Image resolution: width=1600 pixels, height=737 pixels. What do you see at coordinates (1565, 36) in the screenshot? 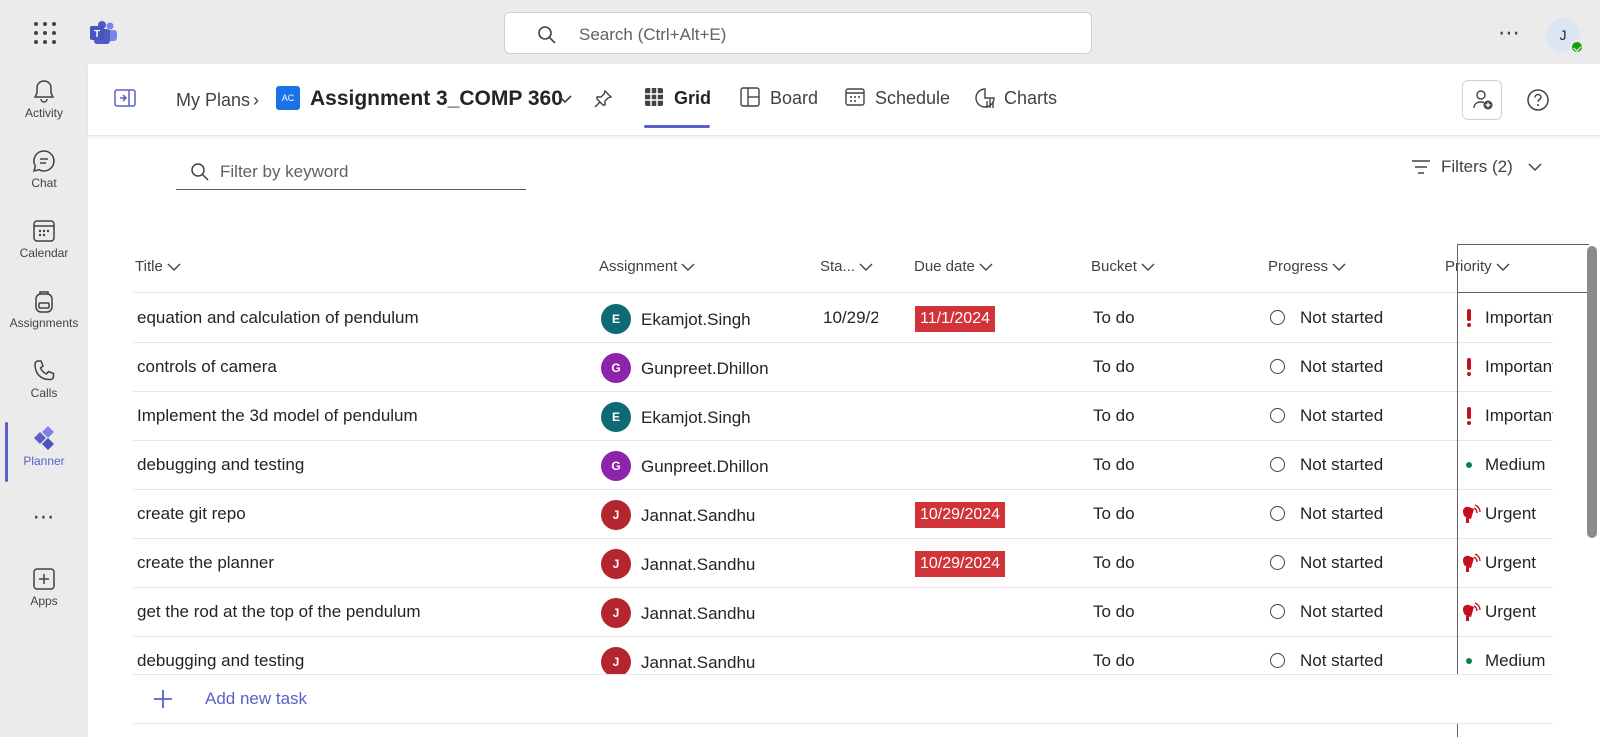
I see `user-avatar: J` at bounding box center [1565, 36].